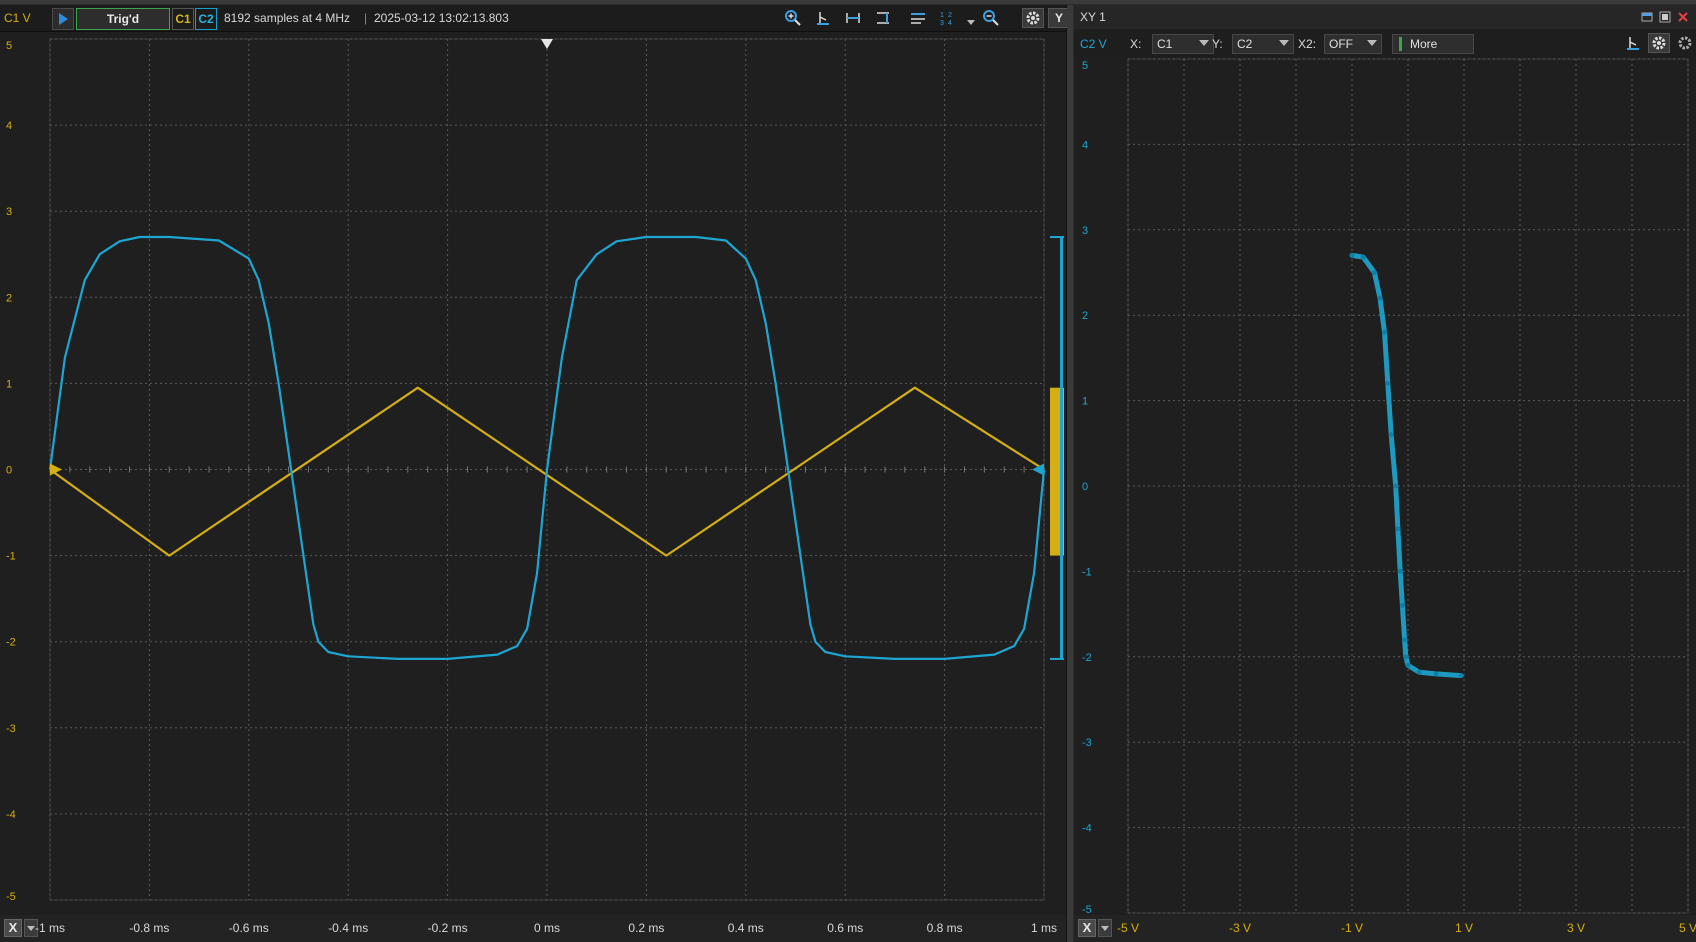  Describe the element at coordinates (1217, 44) in the screenshot. I see `y-source-label: Y:` at that location.